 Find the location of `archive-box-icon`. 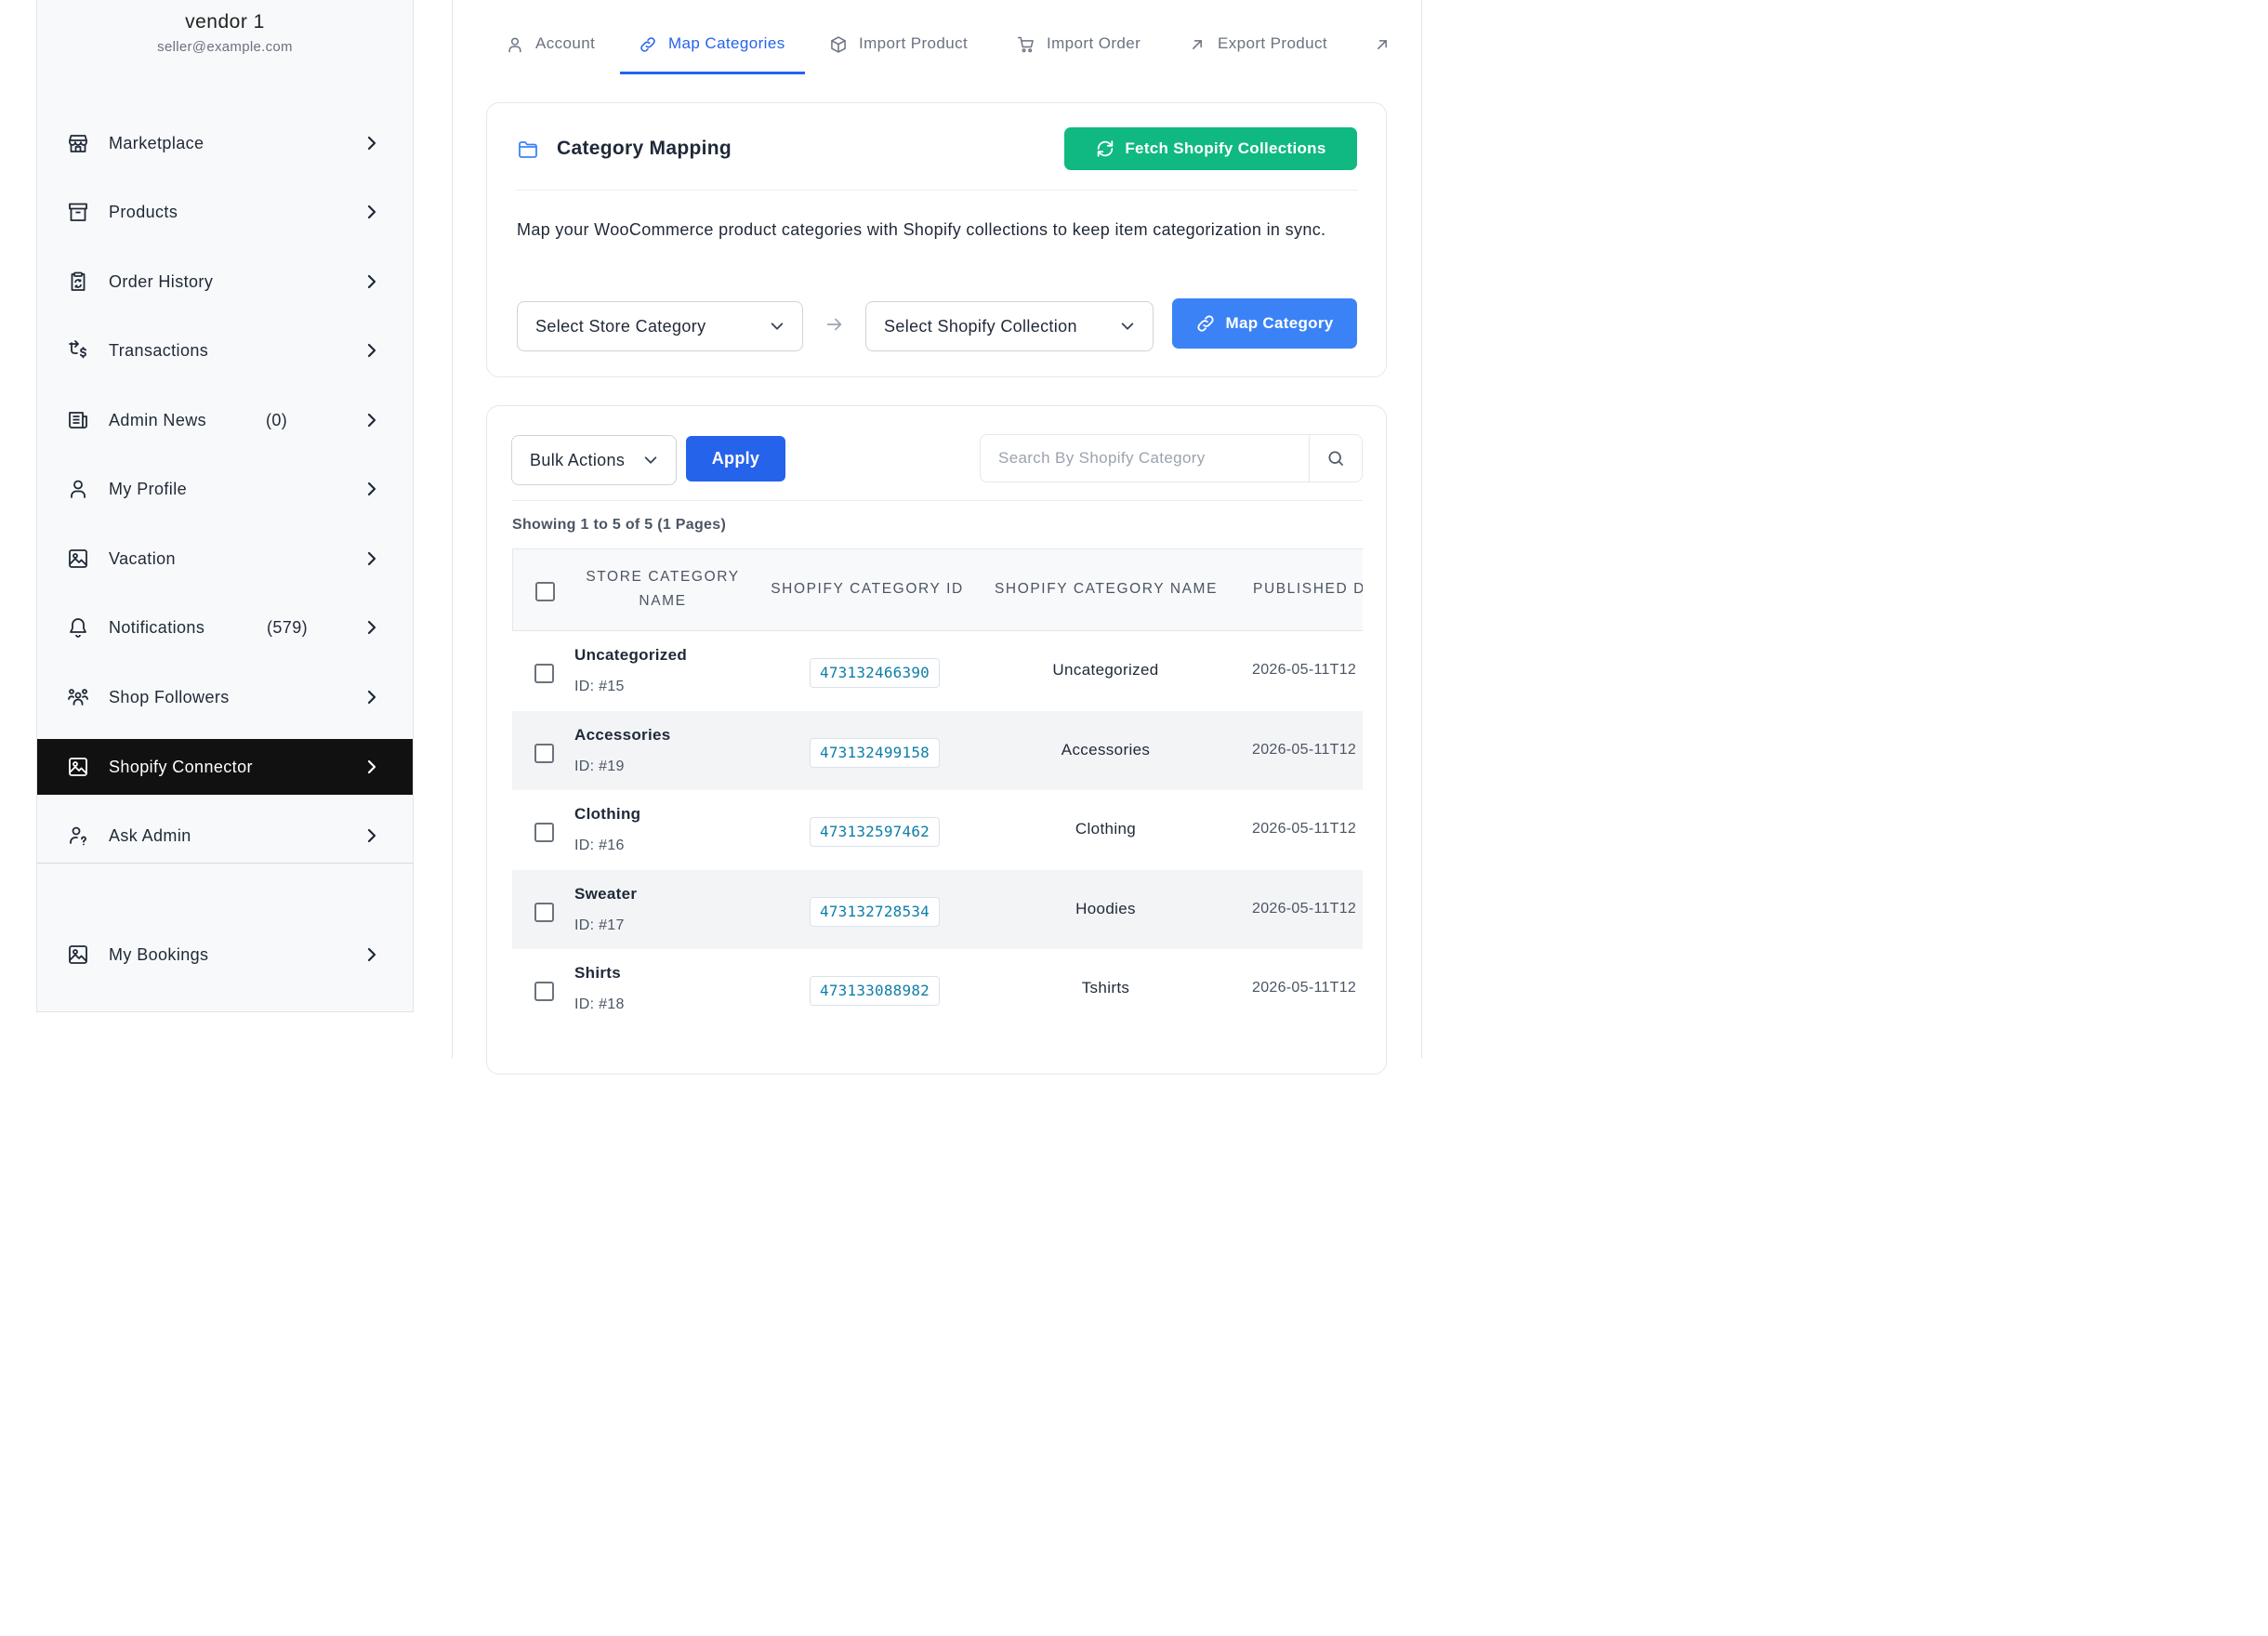

archive-box-icon is located at coordinates (78, 212).